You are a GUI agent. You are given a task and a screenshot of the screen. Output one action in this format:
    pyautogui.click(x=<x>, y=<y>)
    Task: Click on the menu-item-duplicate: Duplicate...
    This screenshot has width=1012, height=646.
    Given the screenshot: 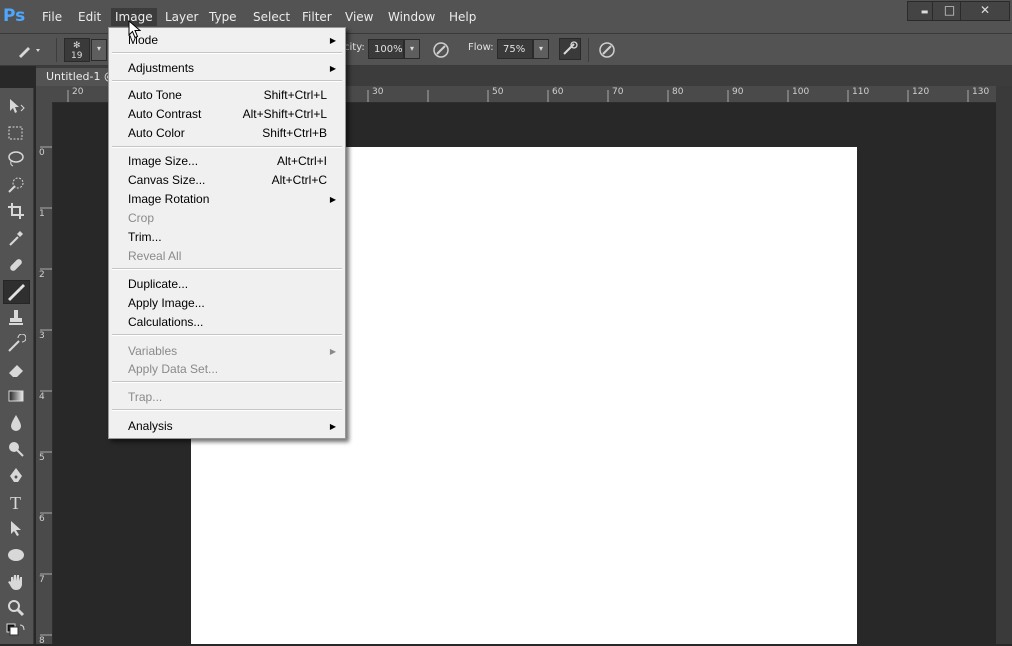 What is the action you would take?
    pyautogui.click(x=227, y=284)
    